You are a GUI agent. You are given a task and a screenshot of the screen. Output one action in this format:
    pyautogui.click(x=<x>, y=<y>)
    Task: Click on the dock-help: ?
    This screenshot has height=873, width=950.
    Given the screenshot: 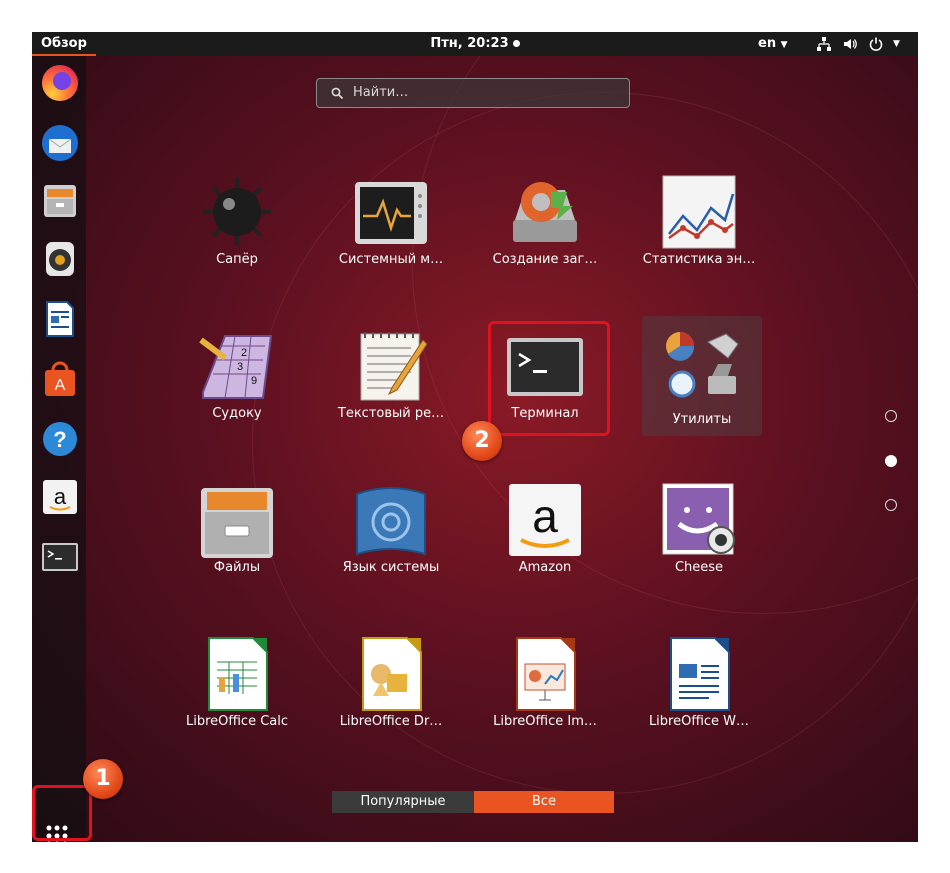 What is the action you would take?
    pyautogui.click(x=60, y=439)
    